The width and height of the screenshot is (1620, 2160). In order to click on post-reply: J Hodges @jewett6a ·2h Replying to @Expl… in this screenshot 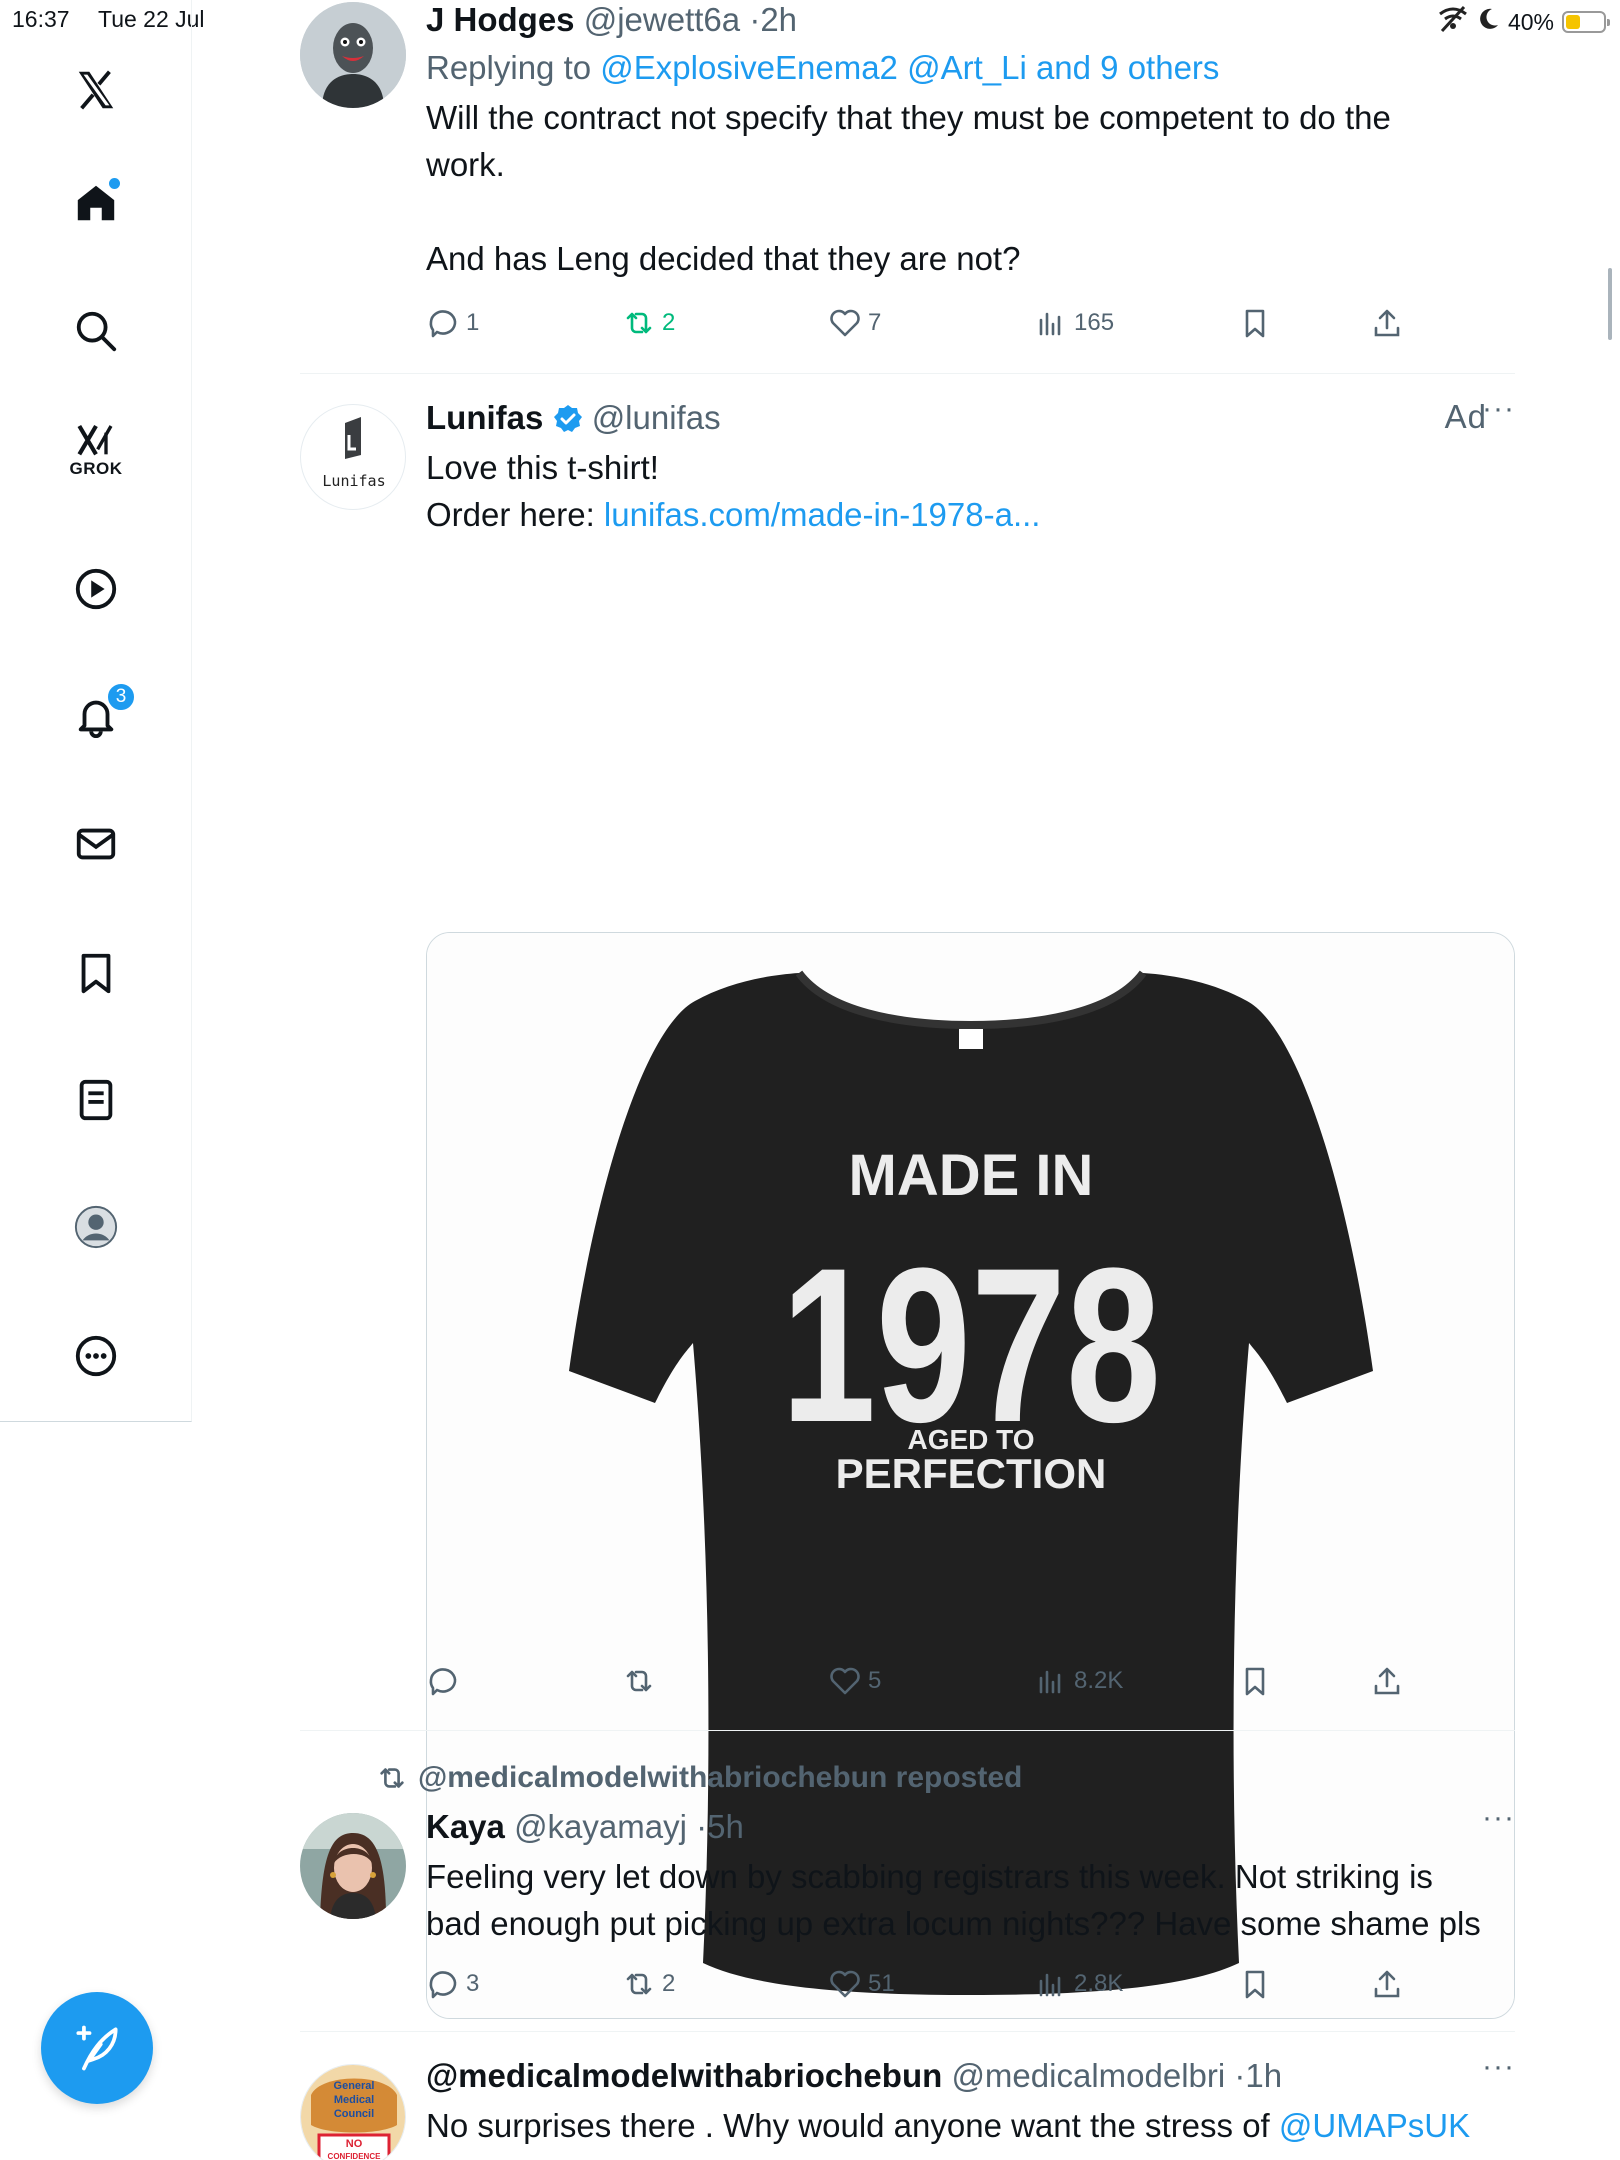, I will do `click(907, 186)`.